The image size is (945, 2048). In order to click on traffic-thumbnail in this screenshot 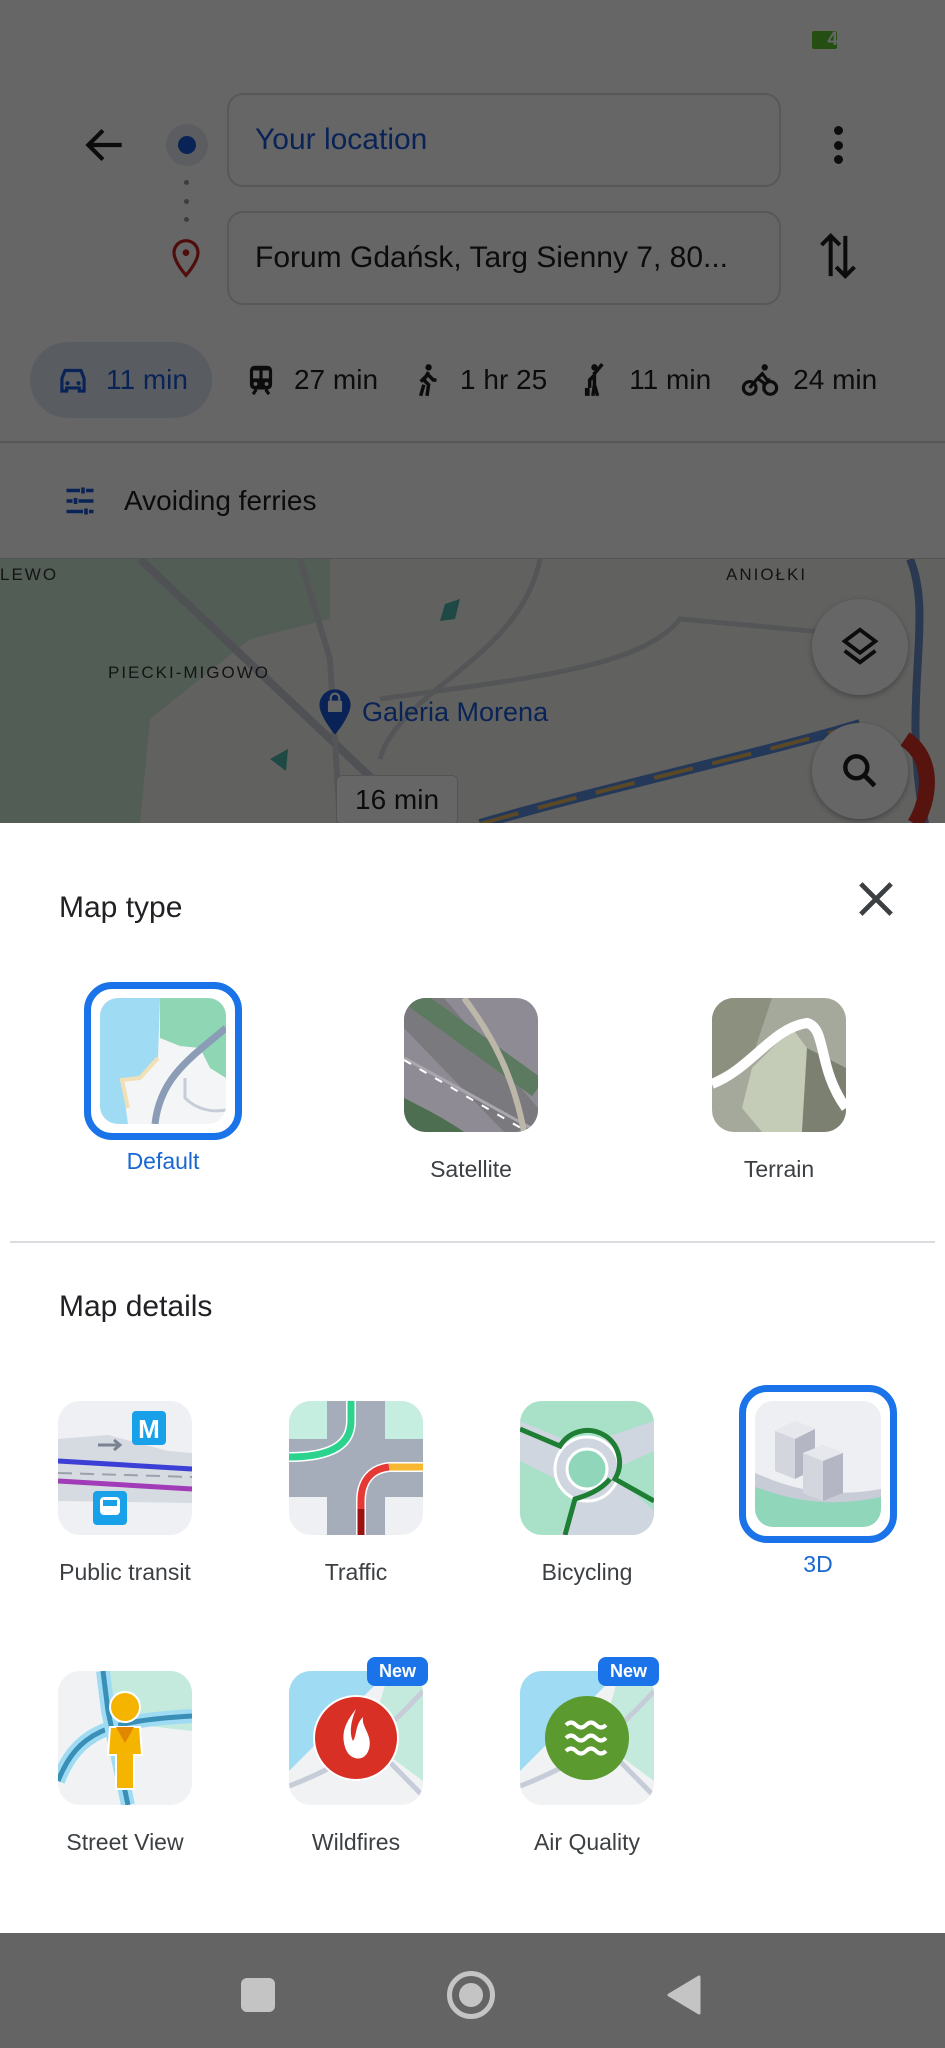, I will do `click(356, 1468)`.